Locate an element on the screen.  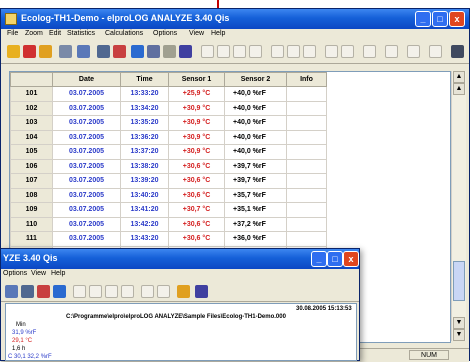
menu-calculations: Calculations is located at coordinates (124, 33).